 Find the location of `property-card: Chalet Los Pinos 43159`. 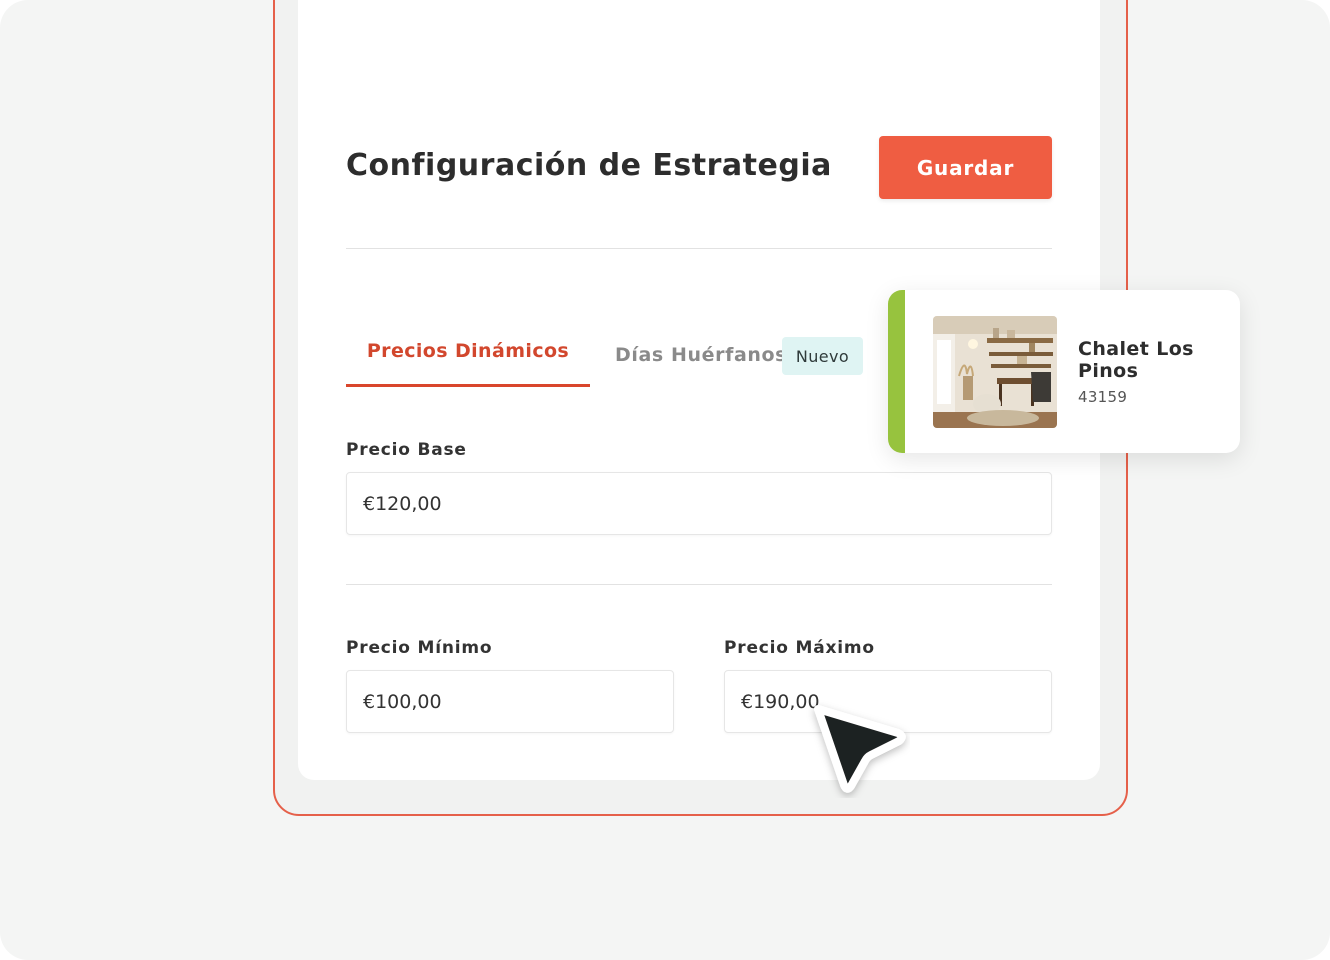

property-card: Chalet Los Pinos 43159 is located at coordinates (1064, 371).